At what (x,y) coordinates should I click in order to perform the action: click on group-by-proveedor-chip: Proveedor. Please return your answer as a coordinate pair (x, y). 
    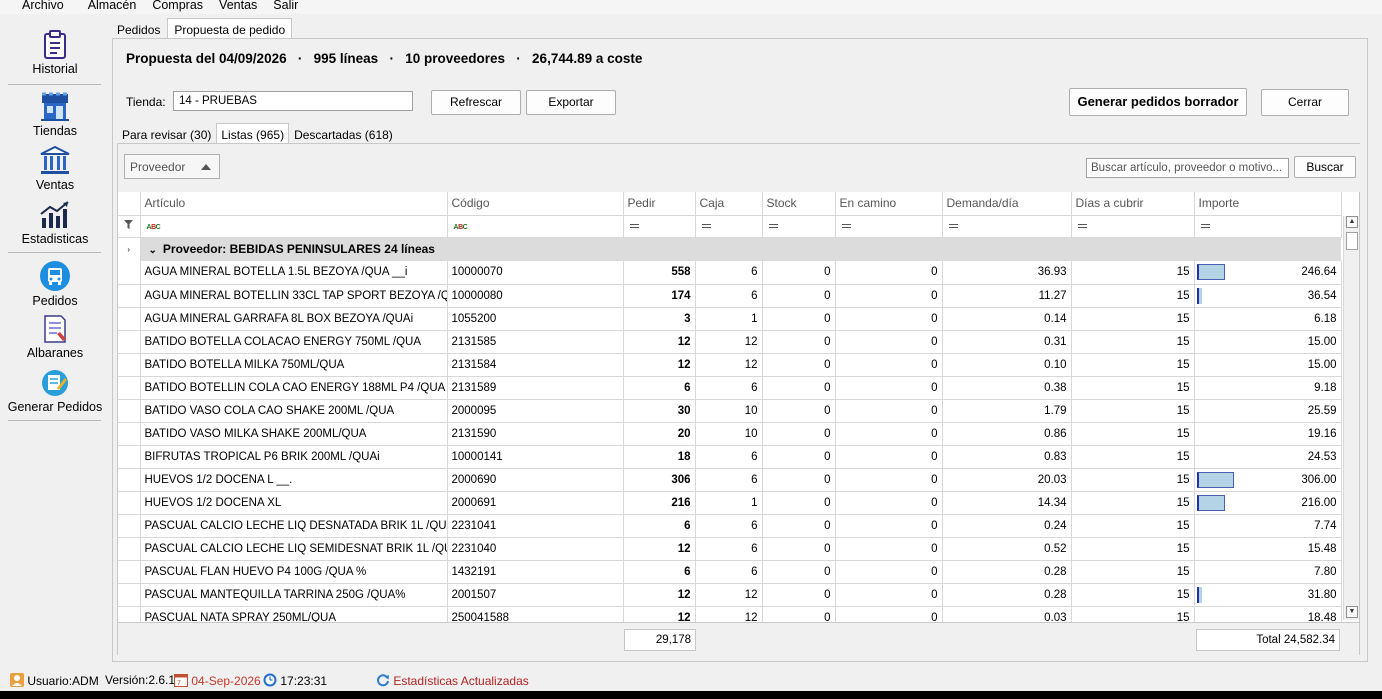
    Looking at the image, I should click on (172, 166).